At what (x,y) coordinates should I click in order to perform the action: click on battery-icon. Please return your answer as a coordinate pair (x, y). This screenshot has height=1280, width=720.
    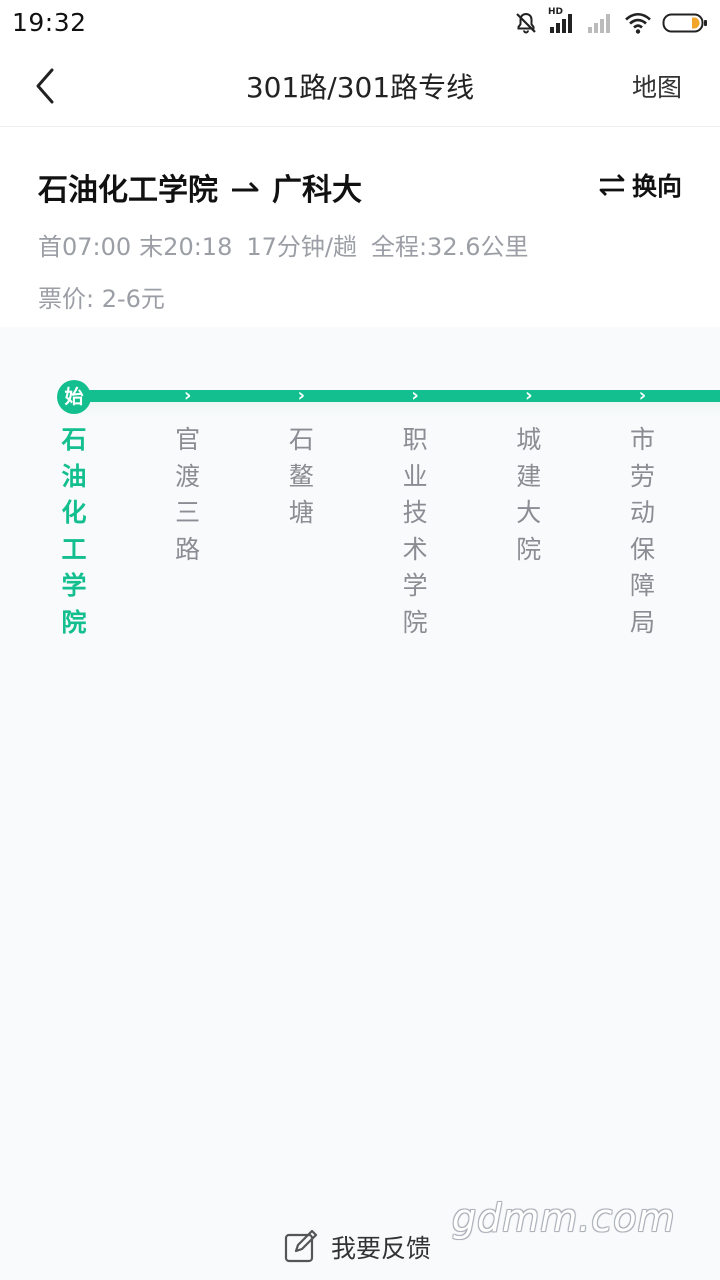
    Looking at the image, I should click on (685, 23).